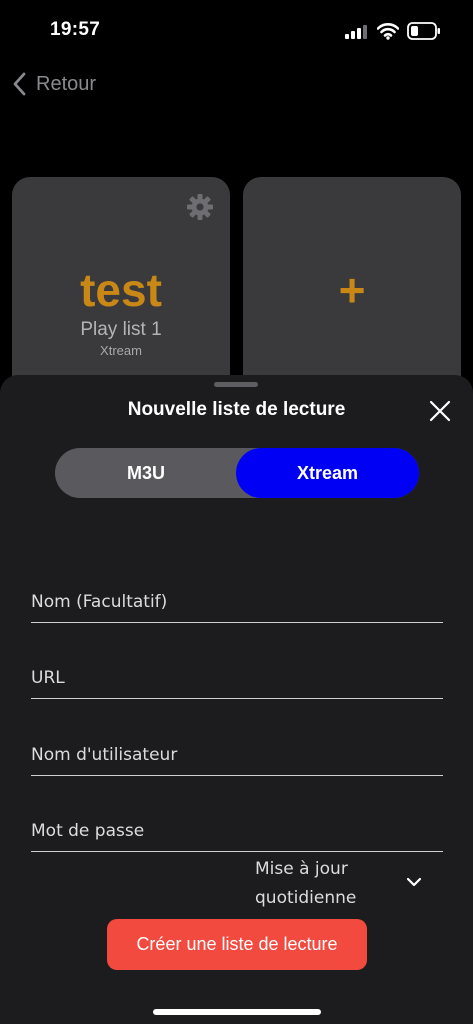 The height and width of the screenshot is (1024, 473). What do you see at coordinates (121, 350) in the screenshot?
I see `playlist-type: Xtream` at bounding box center [121, 350].